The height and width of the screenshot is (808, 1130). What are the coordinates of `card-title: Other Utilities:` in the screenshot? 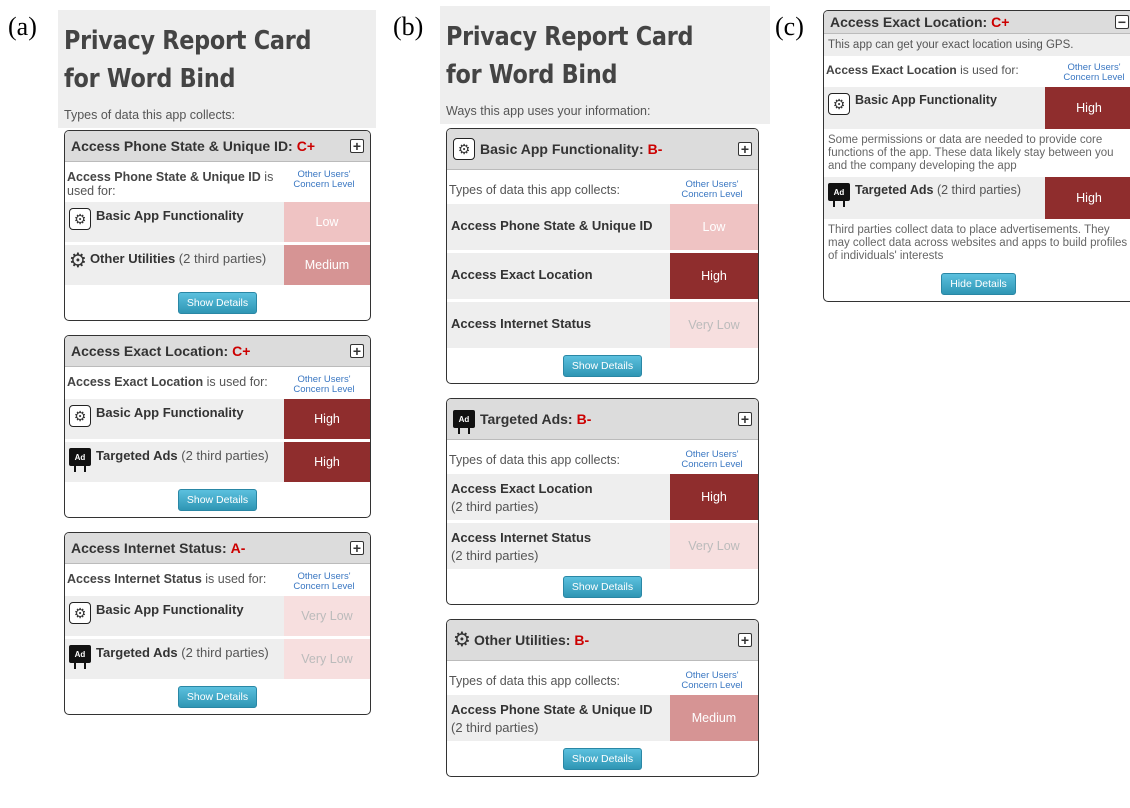 It's located at (522, 640).